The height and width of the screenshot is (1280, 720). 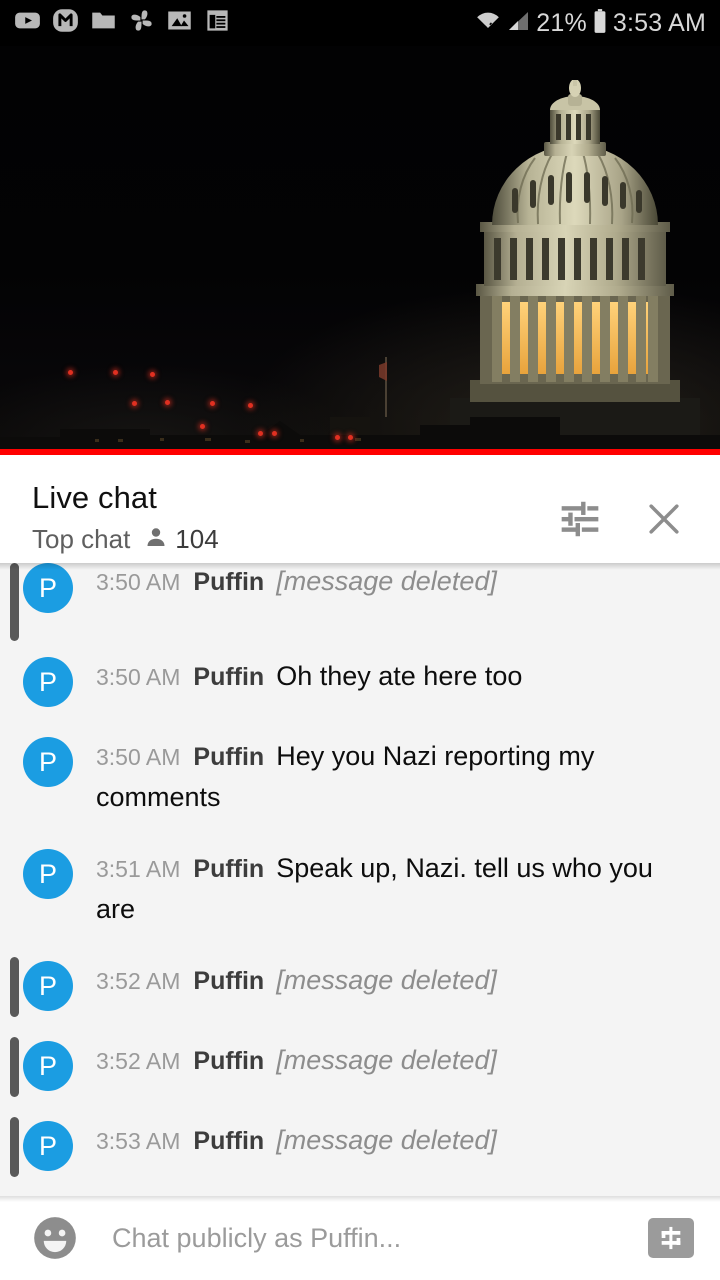 I want to click on pinwheel-photos-icon, so click(x=141, y=23).